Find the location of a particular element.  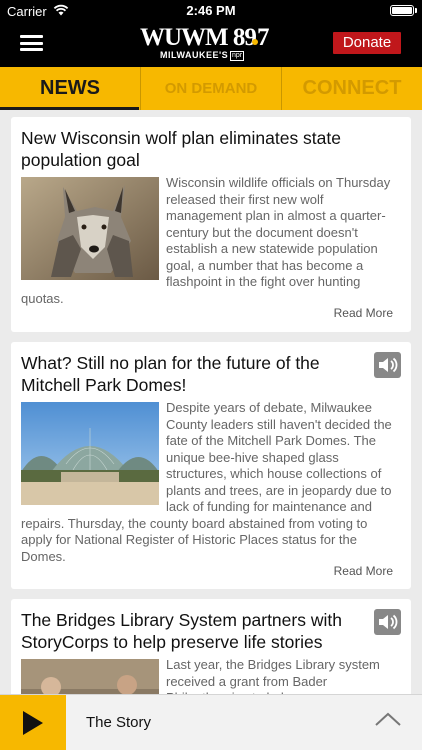

chevron-up-icon is located at coordinates (388, 719).